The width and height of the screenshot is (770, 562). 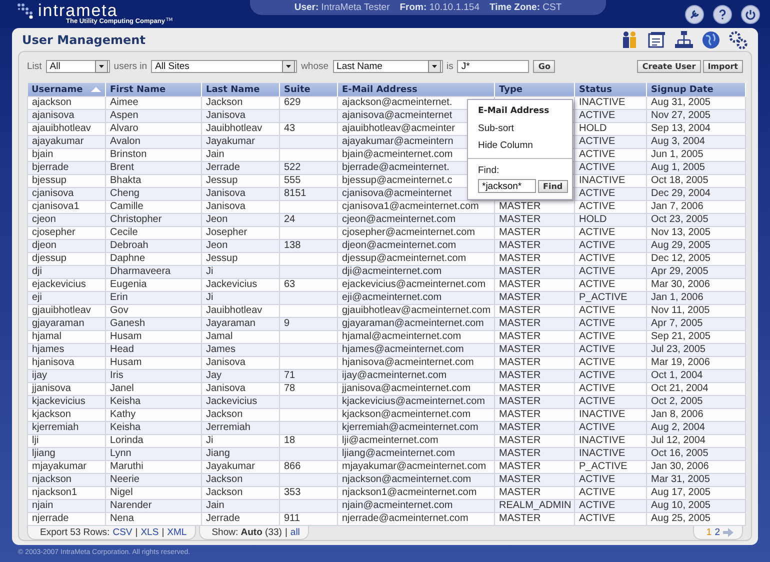 What do you see at coordinates (125, 193) in the screenshot?
I see `table-cell: Cheng` at bounding box center [125, 193].